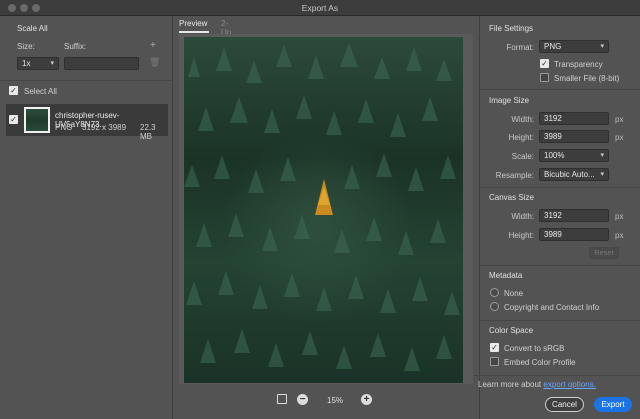 The height and width of the screenshot is (419, 640). What do you see at coordinates (521, 235) in the screenshot?
I see `canvas-height-label: Height:` at bounding box center [521, 235].